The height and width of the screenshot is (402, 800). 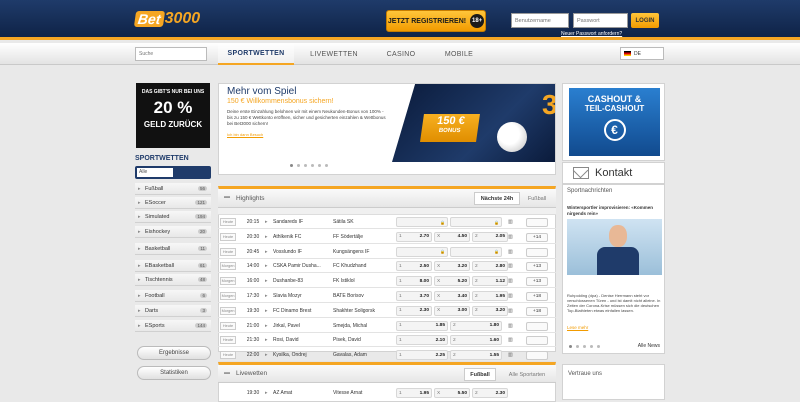 What do you see at coordinates (452, 266) in the screenshot?
I see `odd-draw: X 3.20` at bounding box center [452, 266].